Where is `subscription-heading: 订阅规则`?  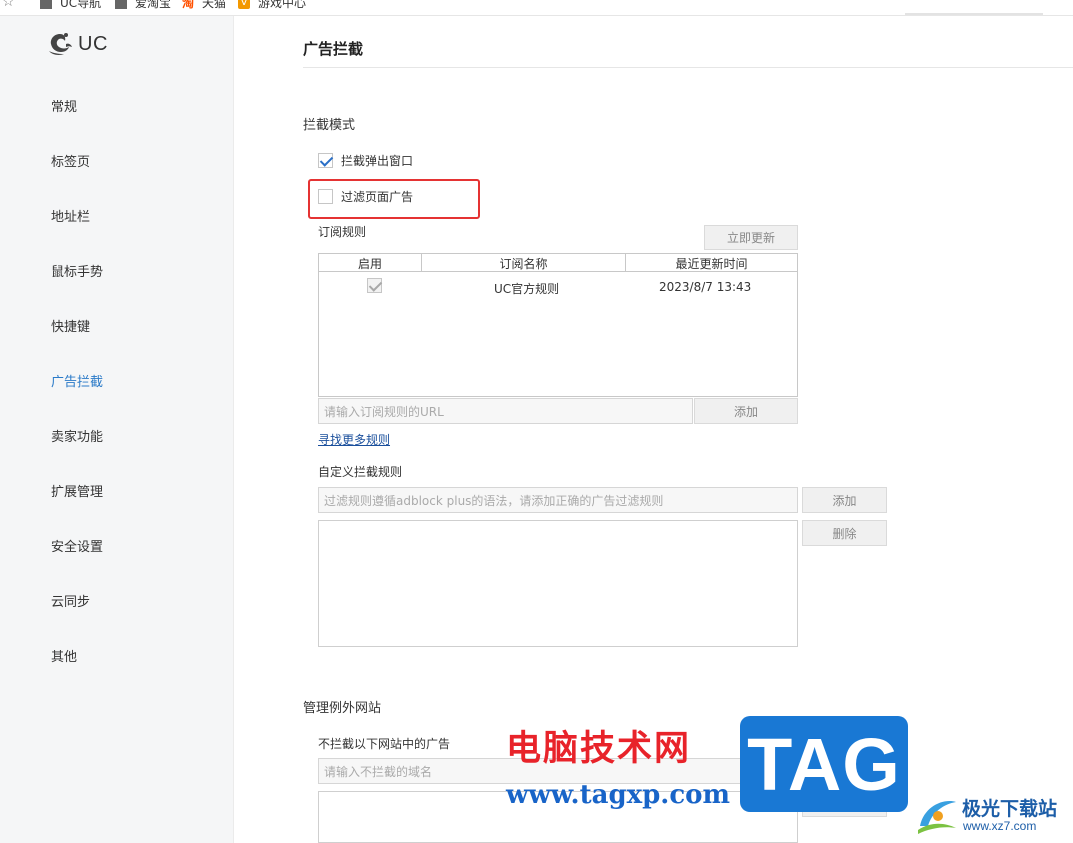 subscription-heading: 订阅规则 is located at coordinates (342, 232).